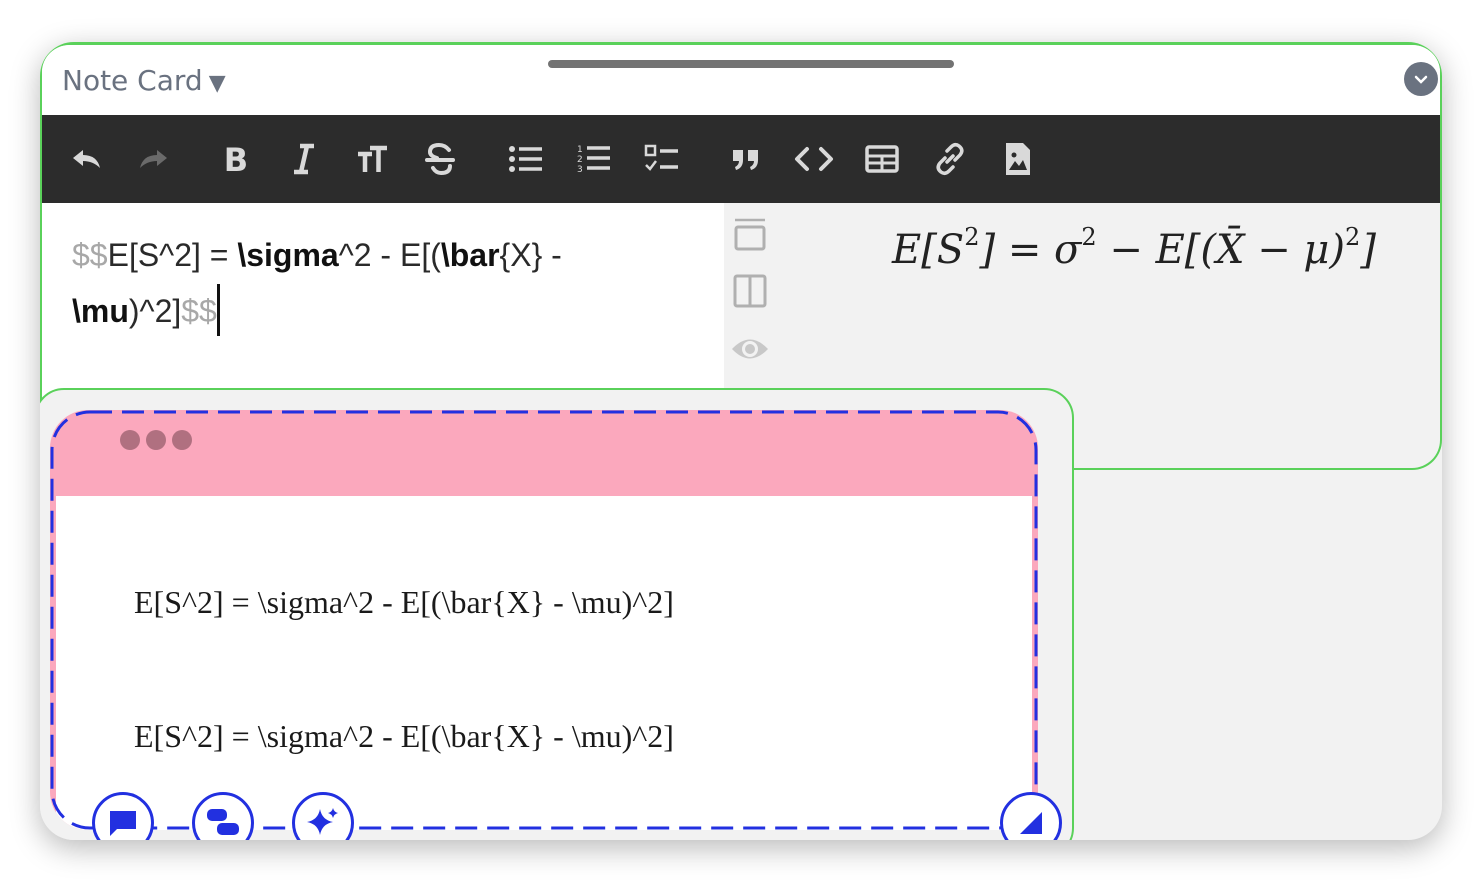 Image resolution: width=1482 pixels, height=880 pixels. Describe the element at coordinates (580, 170) in the screenshot. I see `svg-text: 3` at that location.